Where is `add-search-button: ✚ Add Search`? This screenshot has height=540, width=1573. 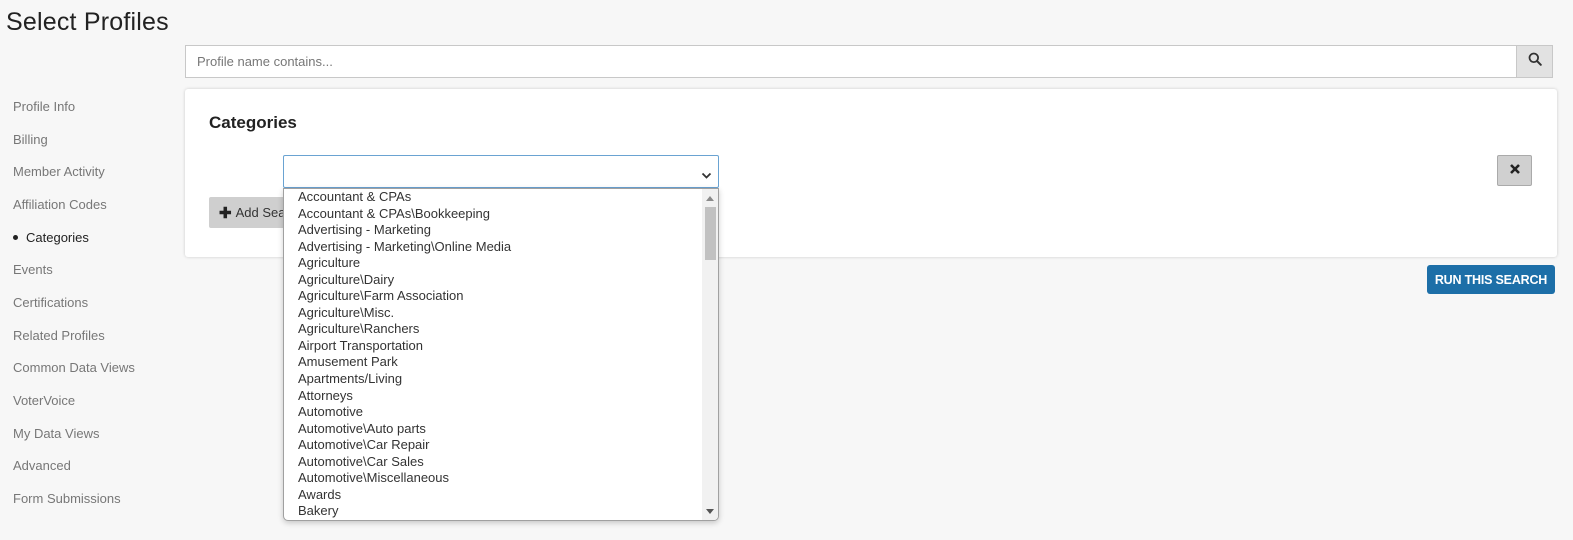 add-search-button: ✚ Add Search is located at coordinates (249, 212).